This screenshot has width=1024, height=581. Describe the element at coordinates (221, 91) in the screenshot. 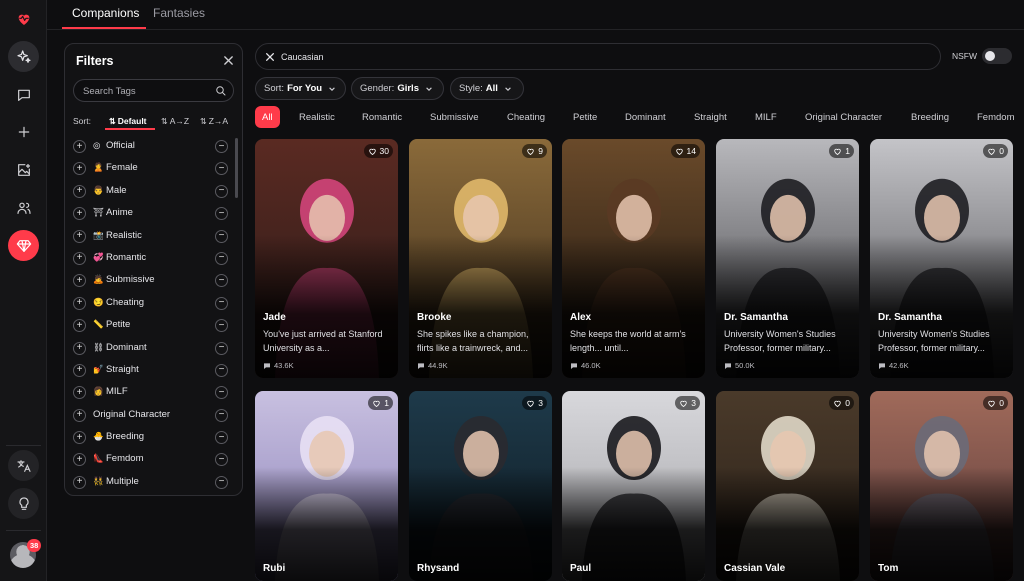

I see `search-icon` at that location.